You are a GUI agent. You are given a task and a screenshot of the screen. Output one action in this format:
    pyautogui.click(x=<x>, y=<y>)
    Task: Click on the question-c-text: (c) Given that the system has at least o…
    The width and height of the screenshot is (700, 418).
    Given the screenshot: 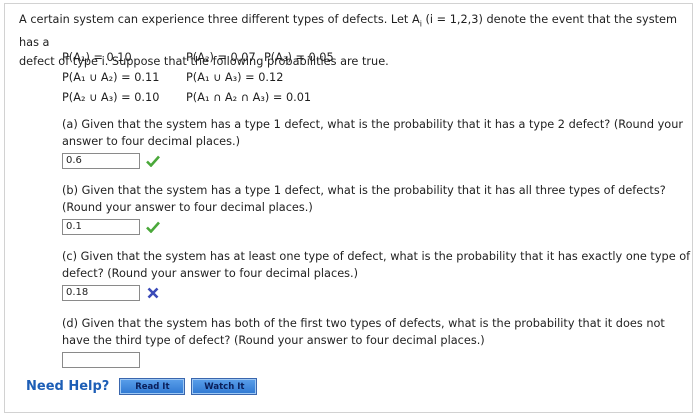 What is the action you would take?
    pyautogui.click(x=376, y=265)
    